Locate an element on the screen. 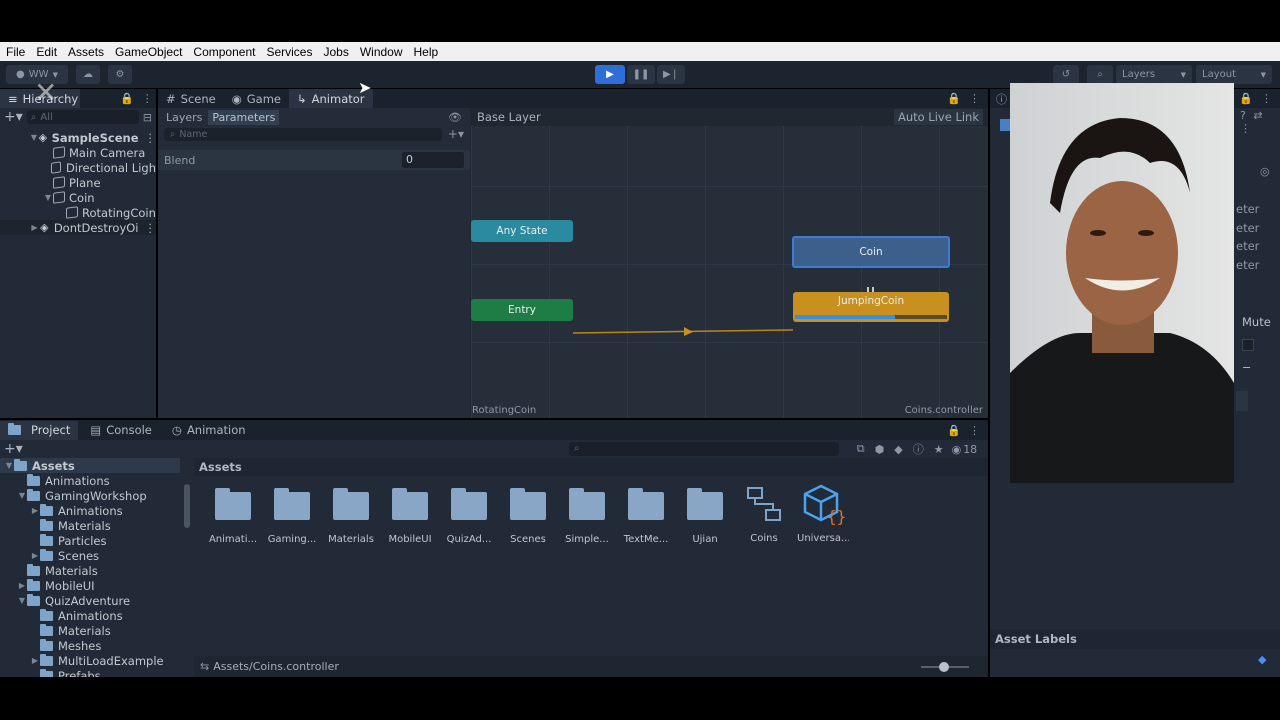 The height and width of the screenshot is (720, 1280). menu-jobs: Jobs is located at coordinates (335, 52).